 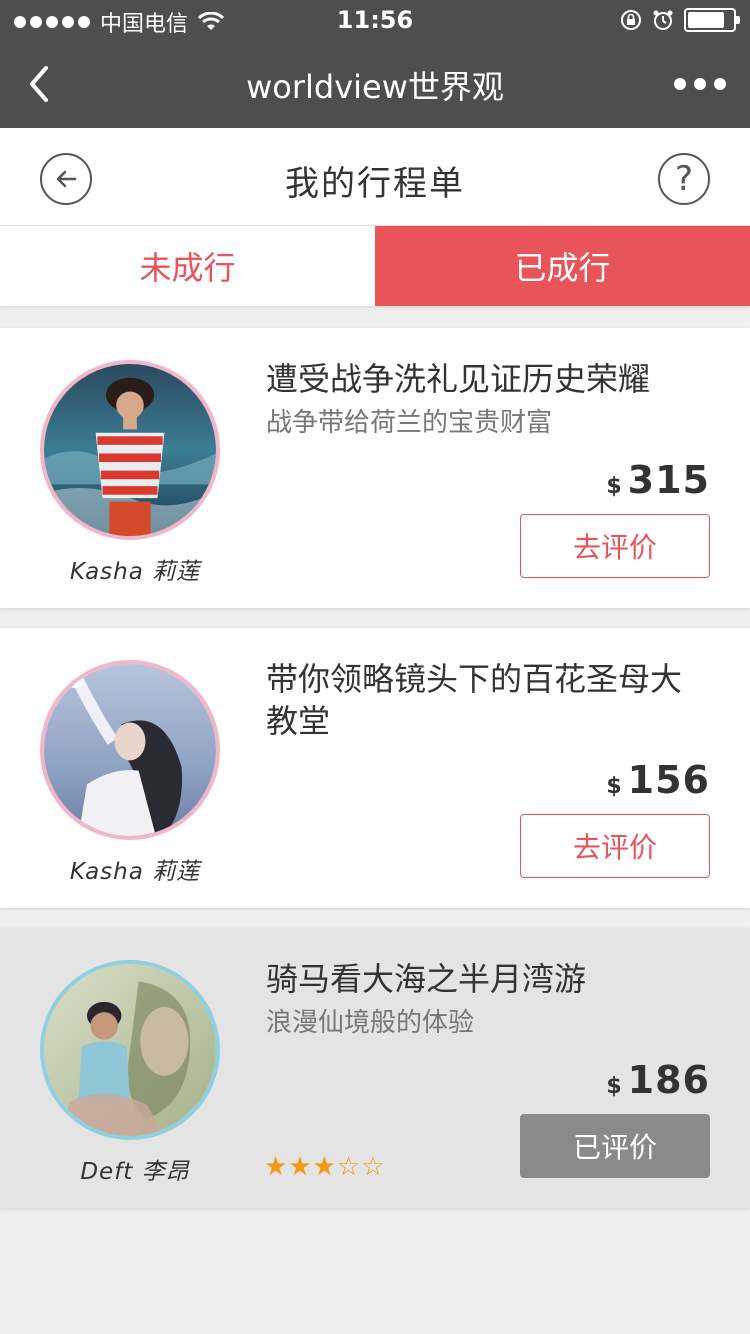 I want to click on price-value: 186, so click(x=668, y=1080).